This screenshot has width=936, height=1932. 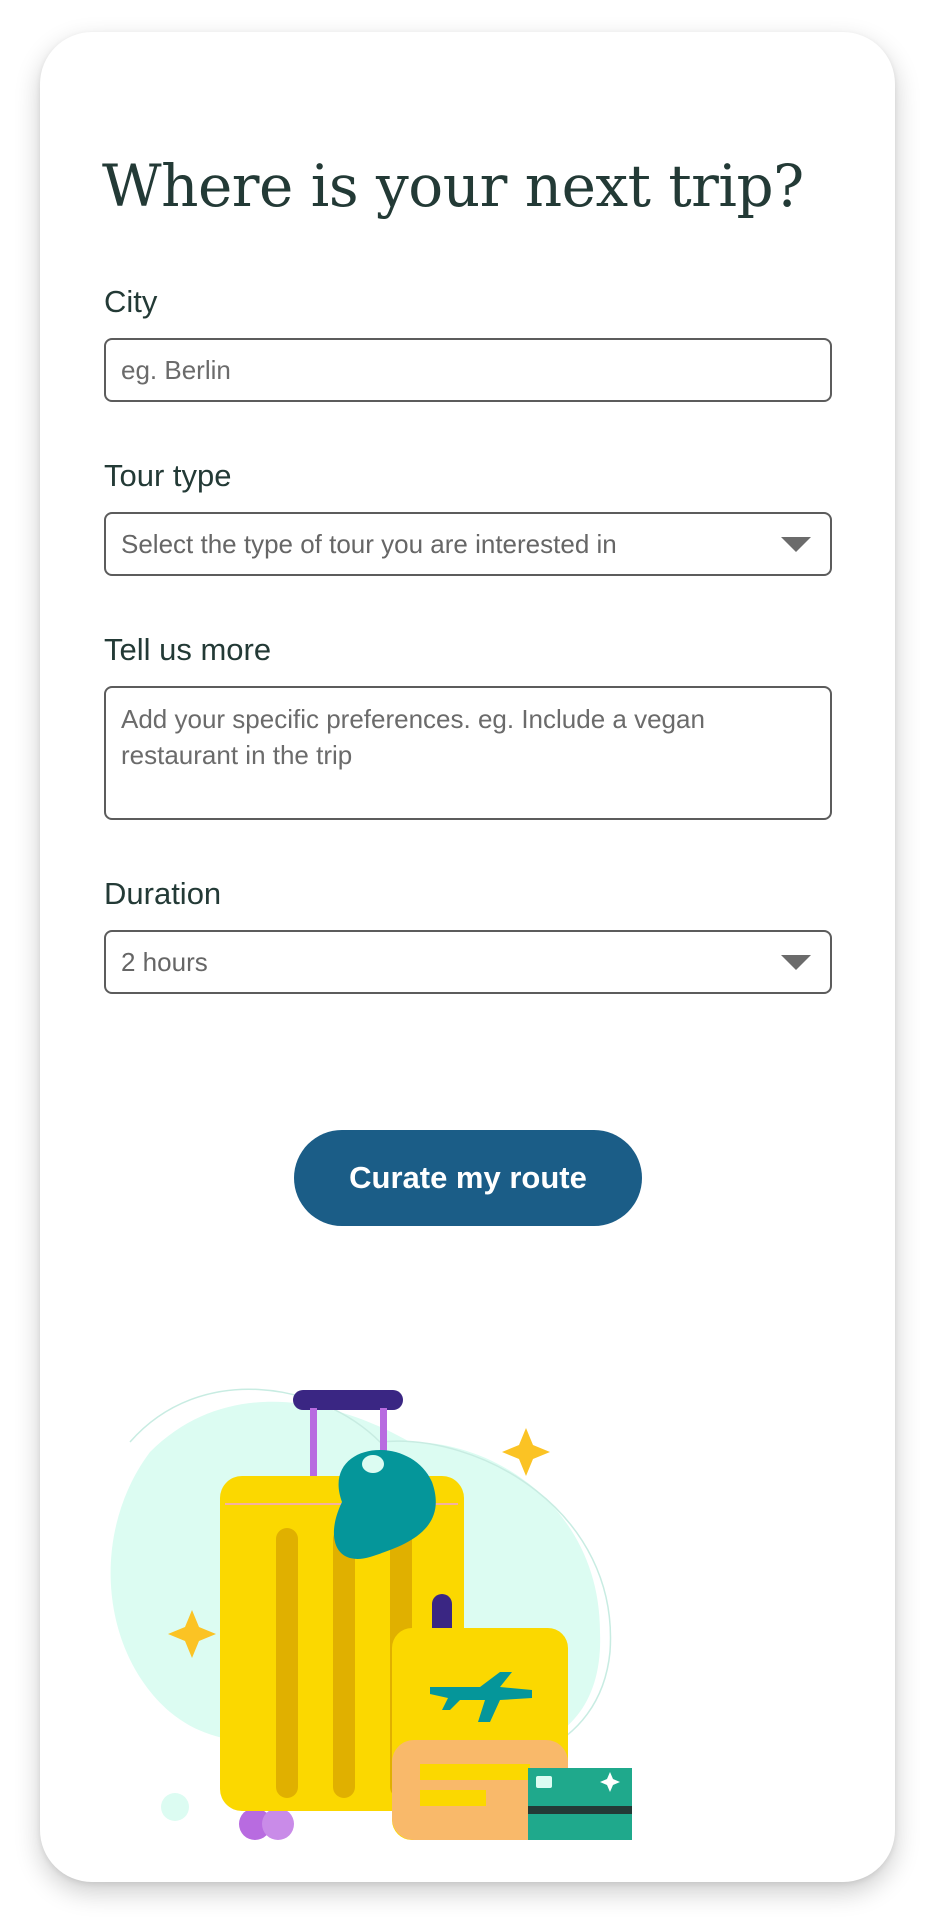 What do you see at coordinates (468, 753) in the screenshot?
I see `preferences-textarea` at bounding box center [468, 753].